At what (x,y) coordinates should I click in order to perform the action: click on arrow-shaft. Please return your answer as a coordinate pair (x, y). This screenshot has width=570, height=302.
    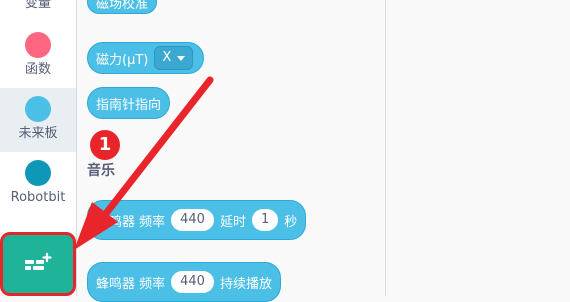
    Looking at the image, I should click on (157, 148).